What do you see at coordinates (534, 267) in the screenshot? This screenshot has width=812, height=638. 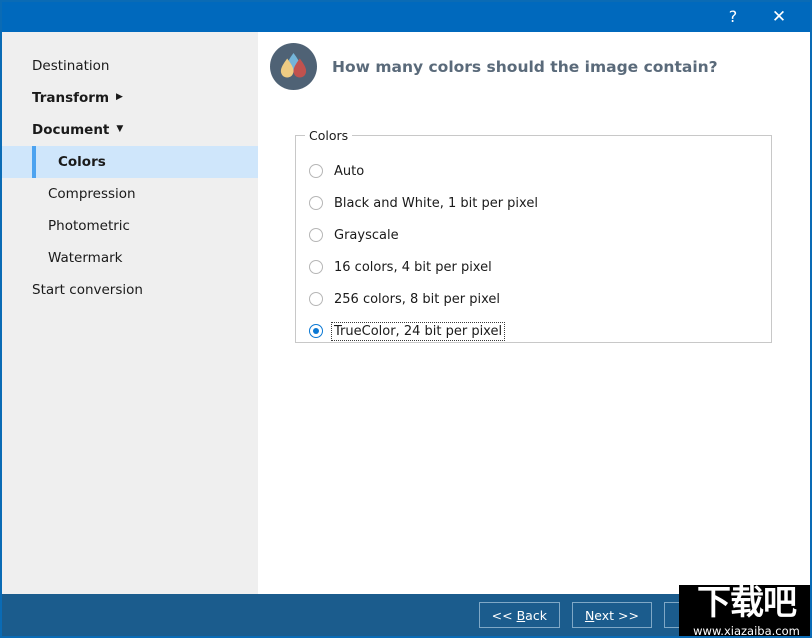 I see `radio-option-16-colors: 16 colors, 4 bit per pixel` at bounding box center [534, 267].